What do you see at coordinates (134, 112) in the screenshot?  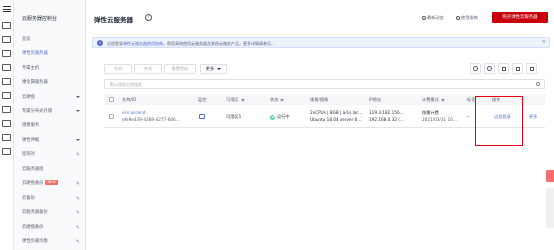 I see `instance-name-link: ecs-ascend` at bounding box center [134, 112].